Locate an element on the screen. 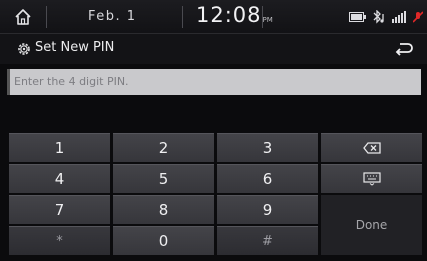 The image size is (427, 261). bluetooth-audio-icon is located at coordinates (378, 17).